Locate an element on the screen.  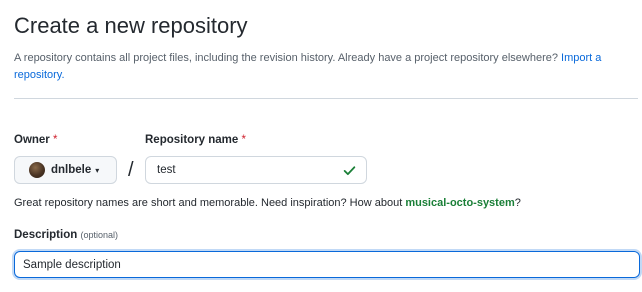
optional-note: (optional) is located at coordinates (99, 235).